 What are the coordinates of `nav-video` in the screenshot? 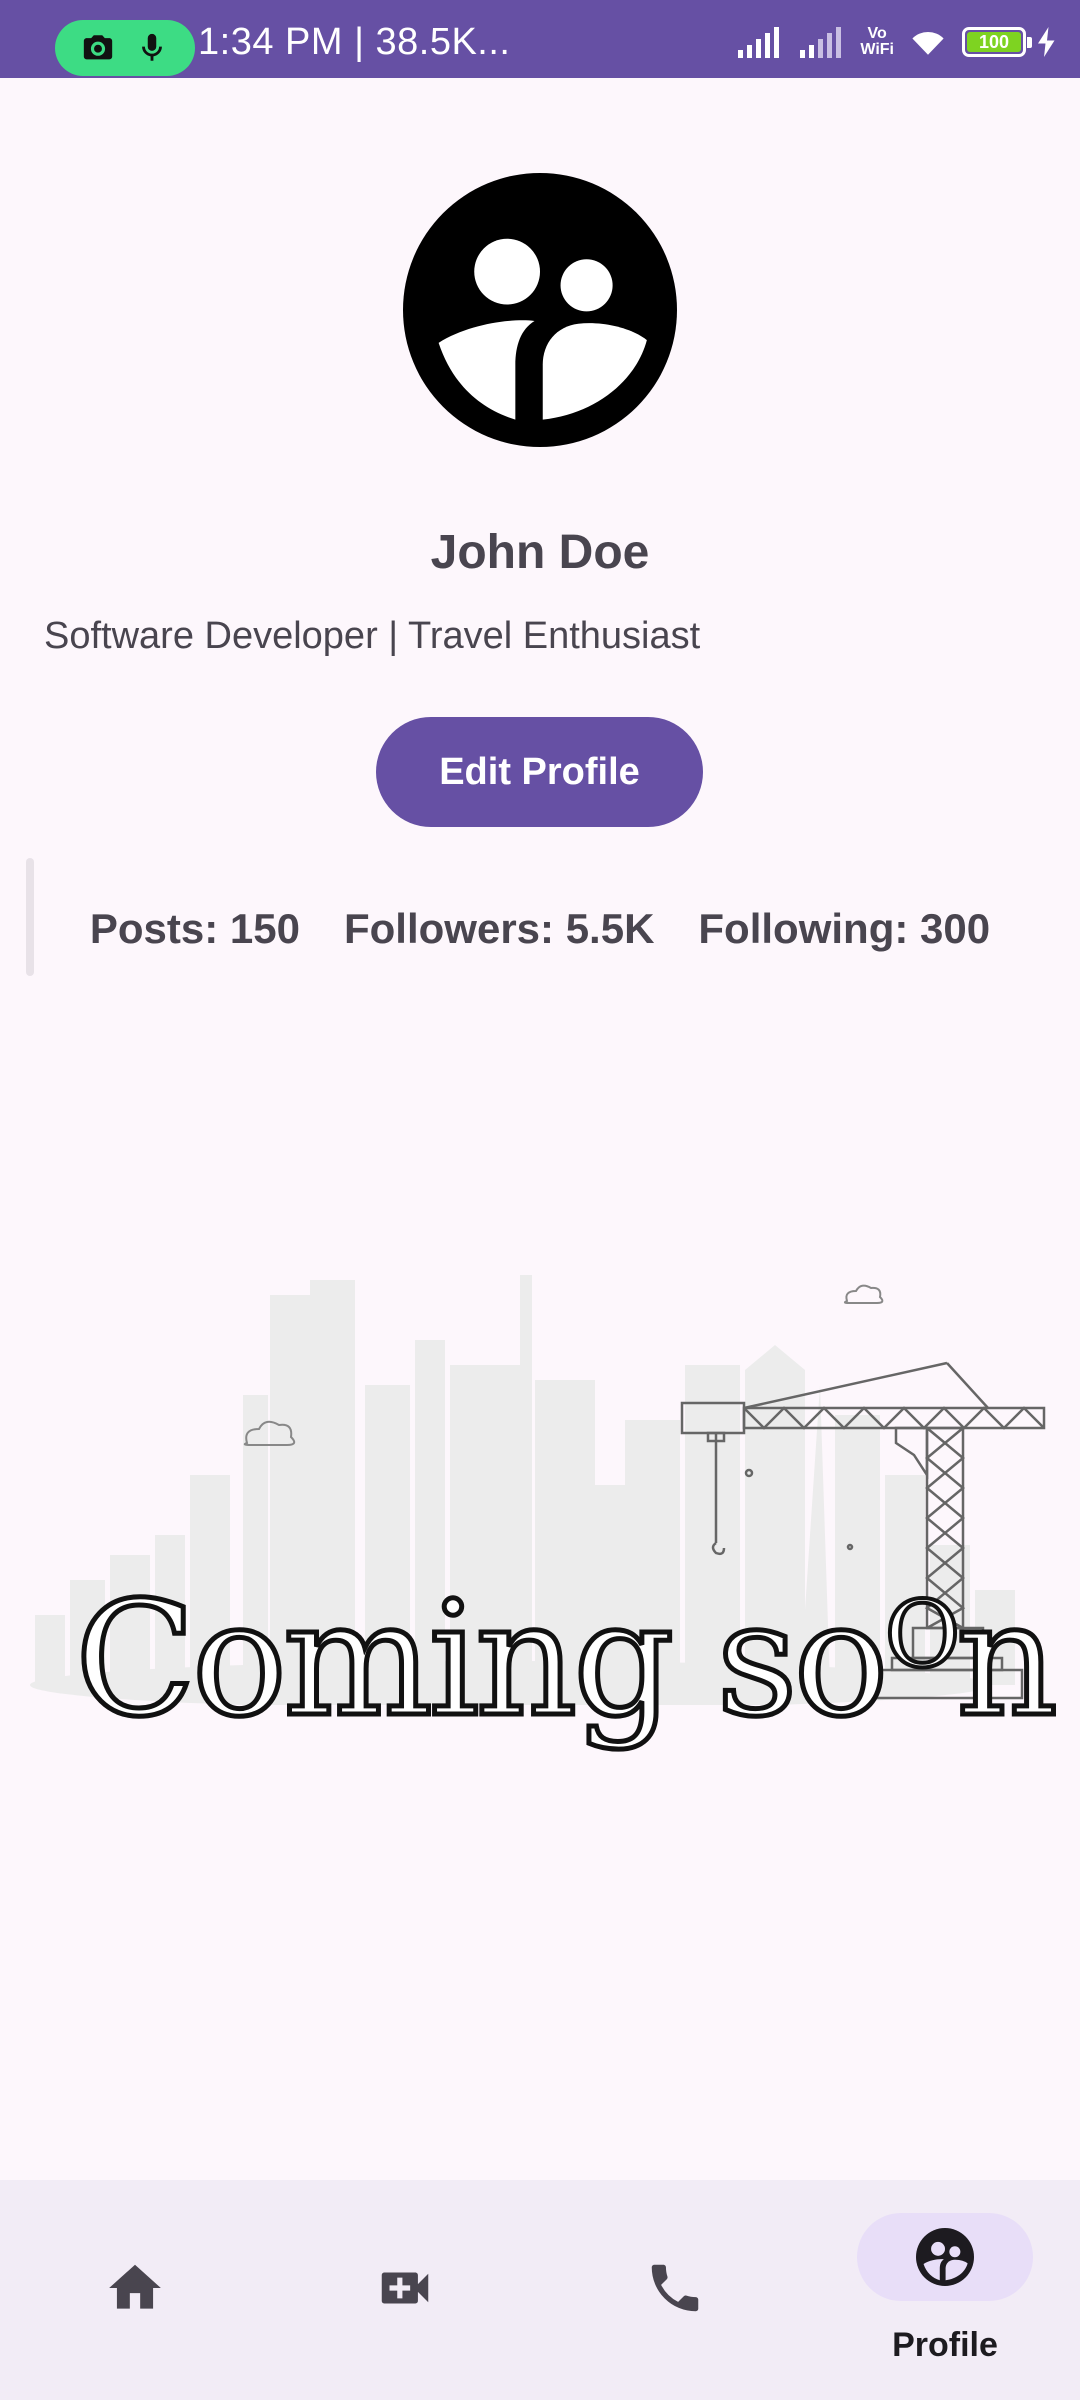 It's located at (405, 2290).